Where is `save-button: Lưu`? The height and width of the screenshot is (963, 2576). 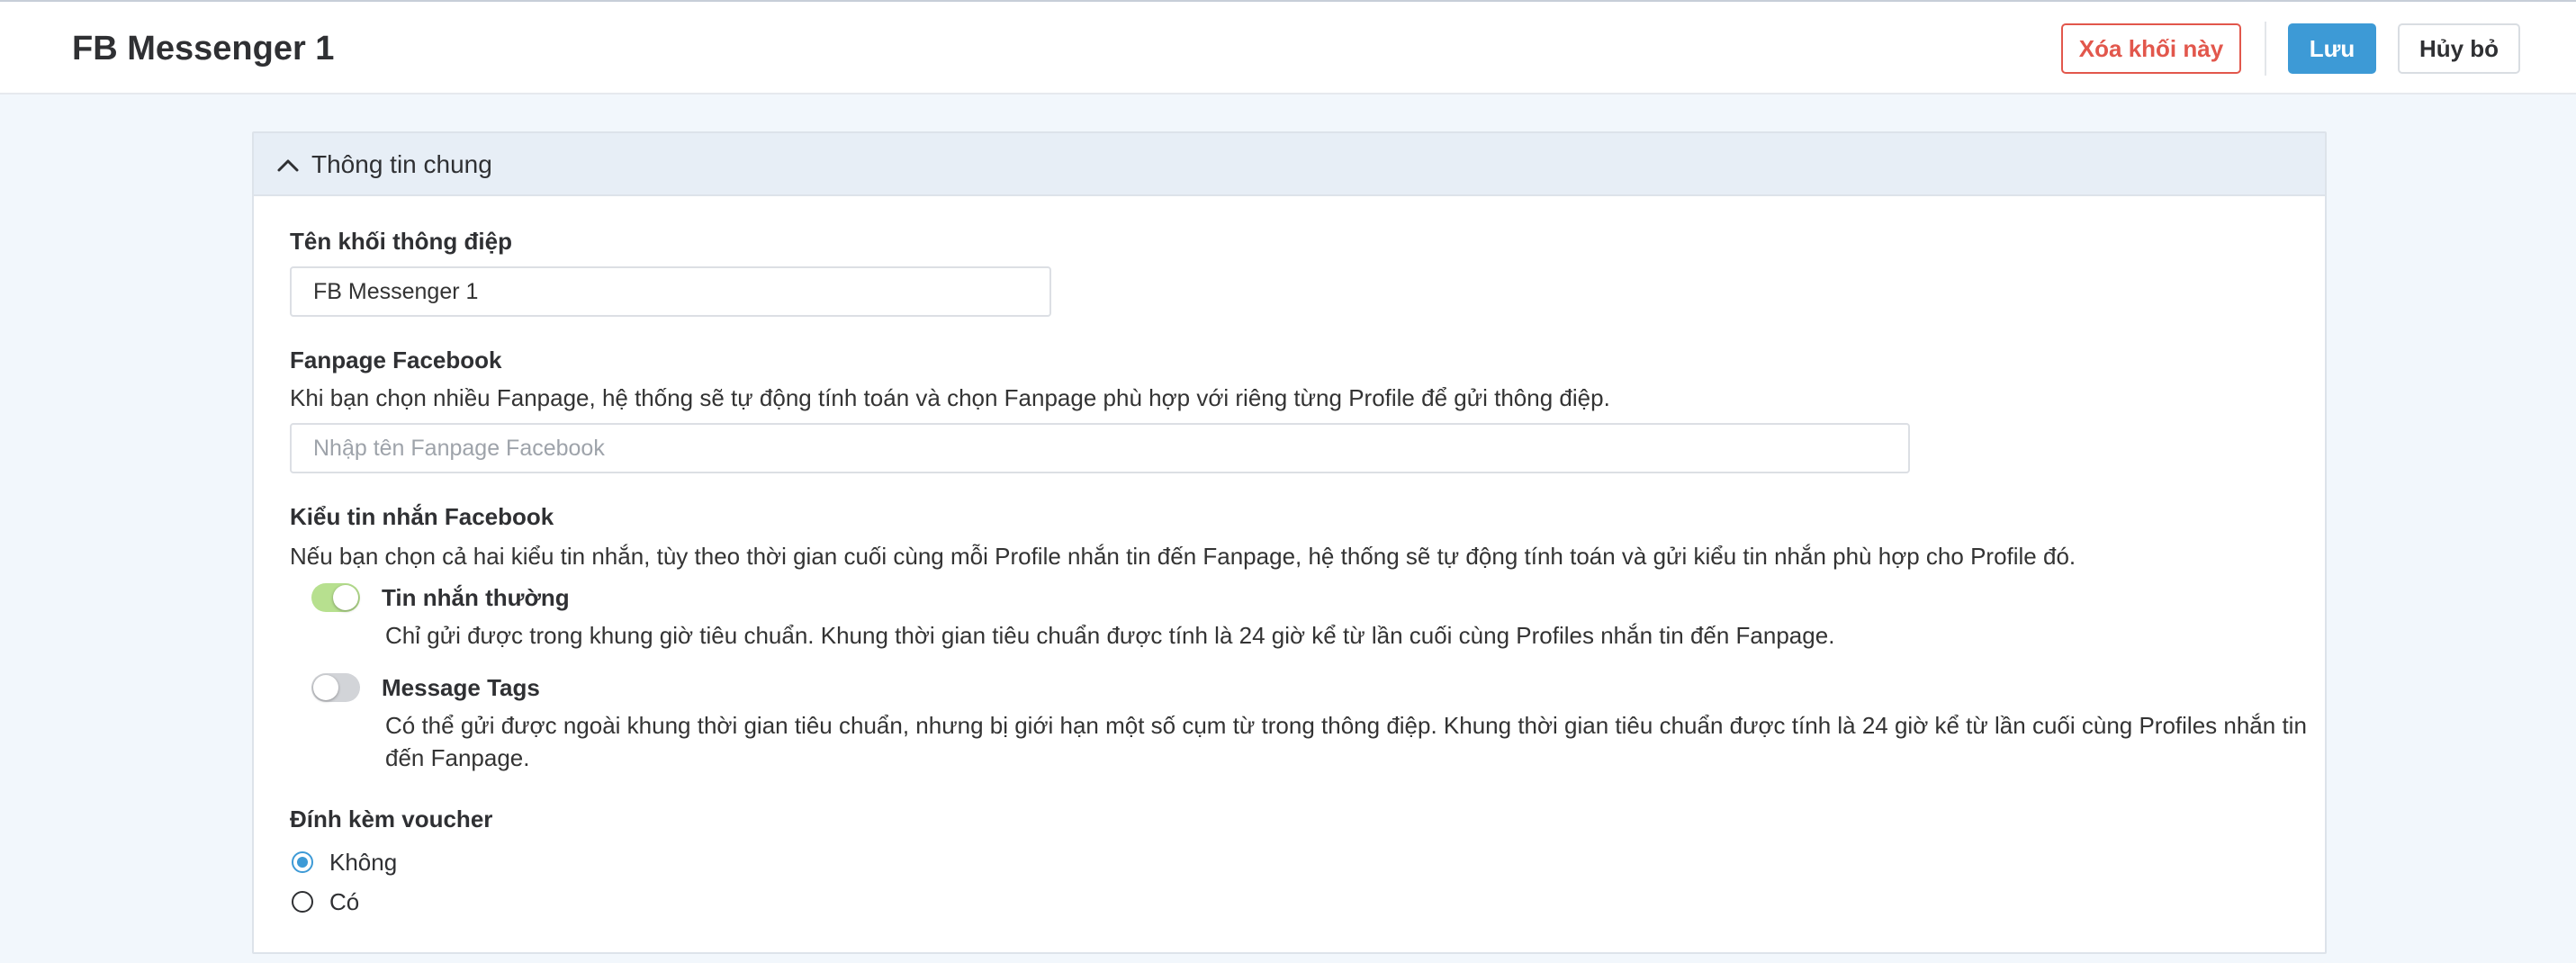
save-button: Lưu is located at coordinates (2332, 49).